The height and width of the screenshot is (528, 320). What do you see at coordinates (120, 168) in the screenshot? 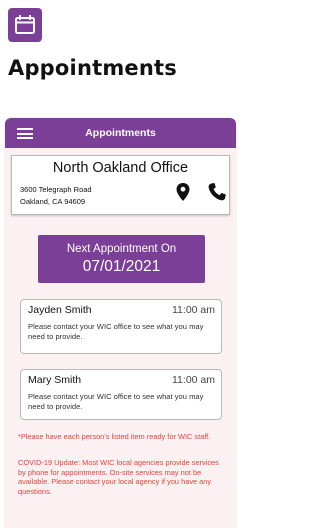
I see `office-name: North Oakland Office` at bounding box center [120, 168].